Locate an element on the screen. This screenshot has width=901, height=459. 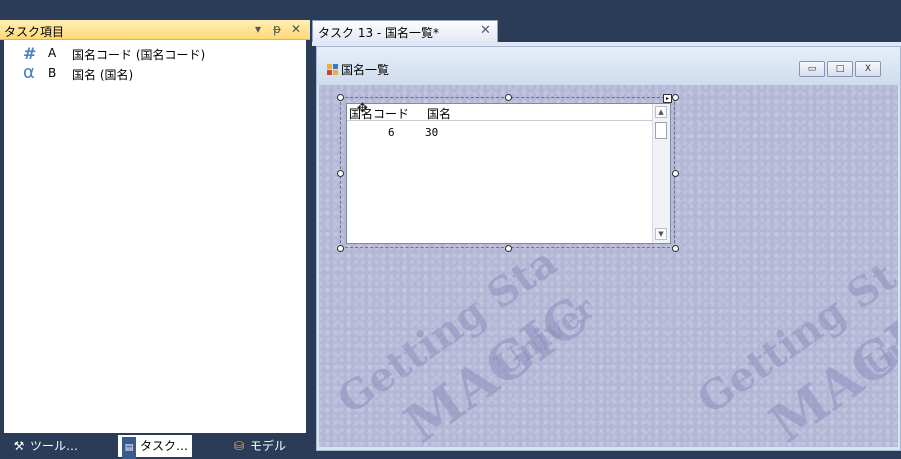
table-control: 国名コード 国名 6 30 ▲ ▼ ✥ ▸ is located at coordinates (508, 173).